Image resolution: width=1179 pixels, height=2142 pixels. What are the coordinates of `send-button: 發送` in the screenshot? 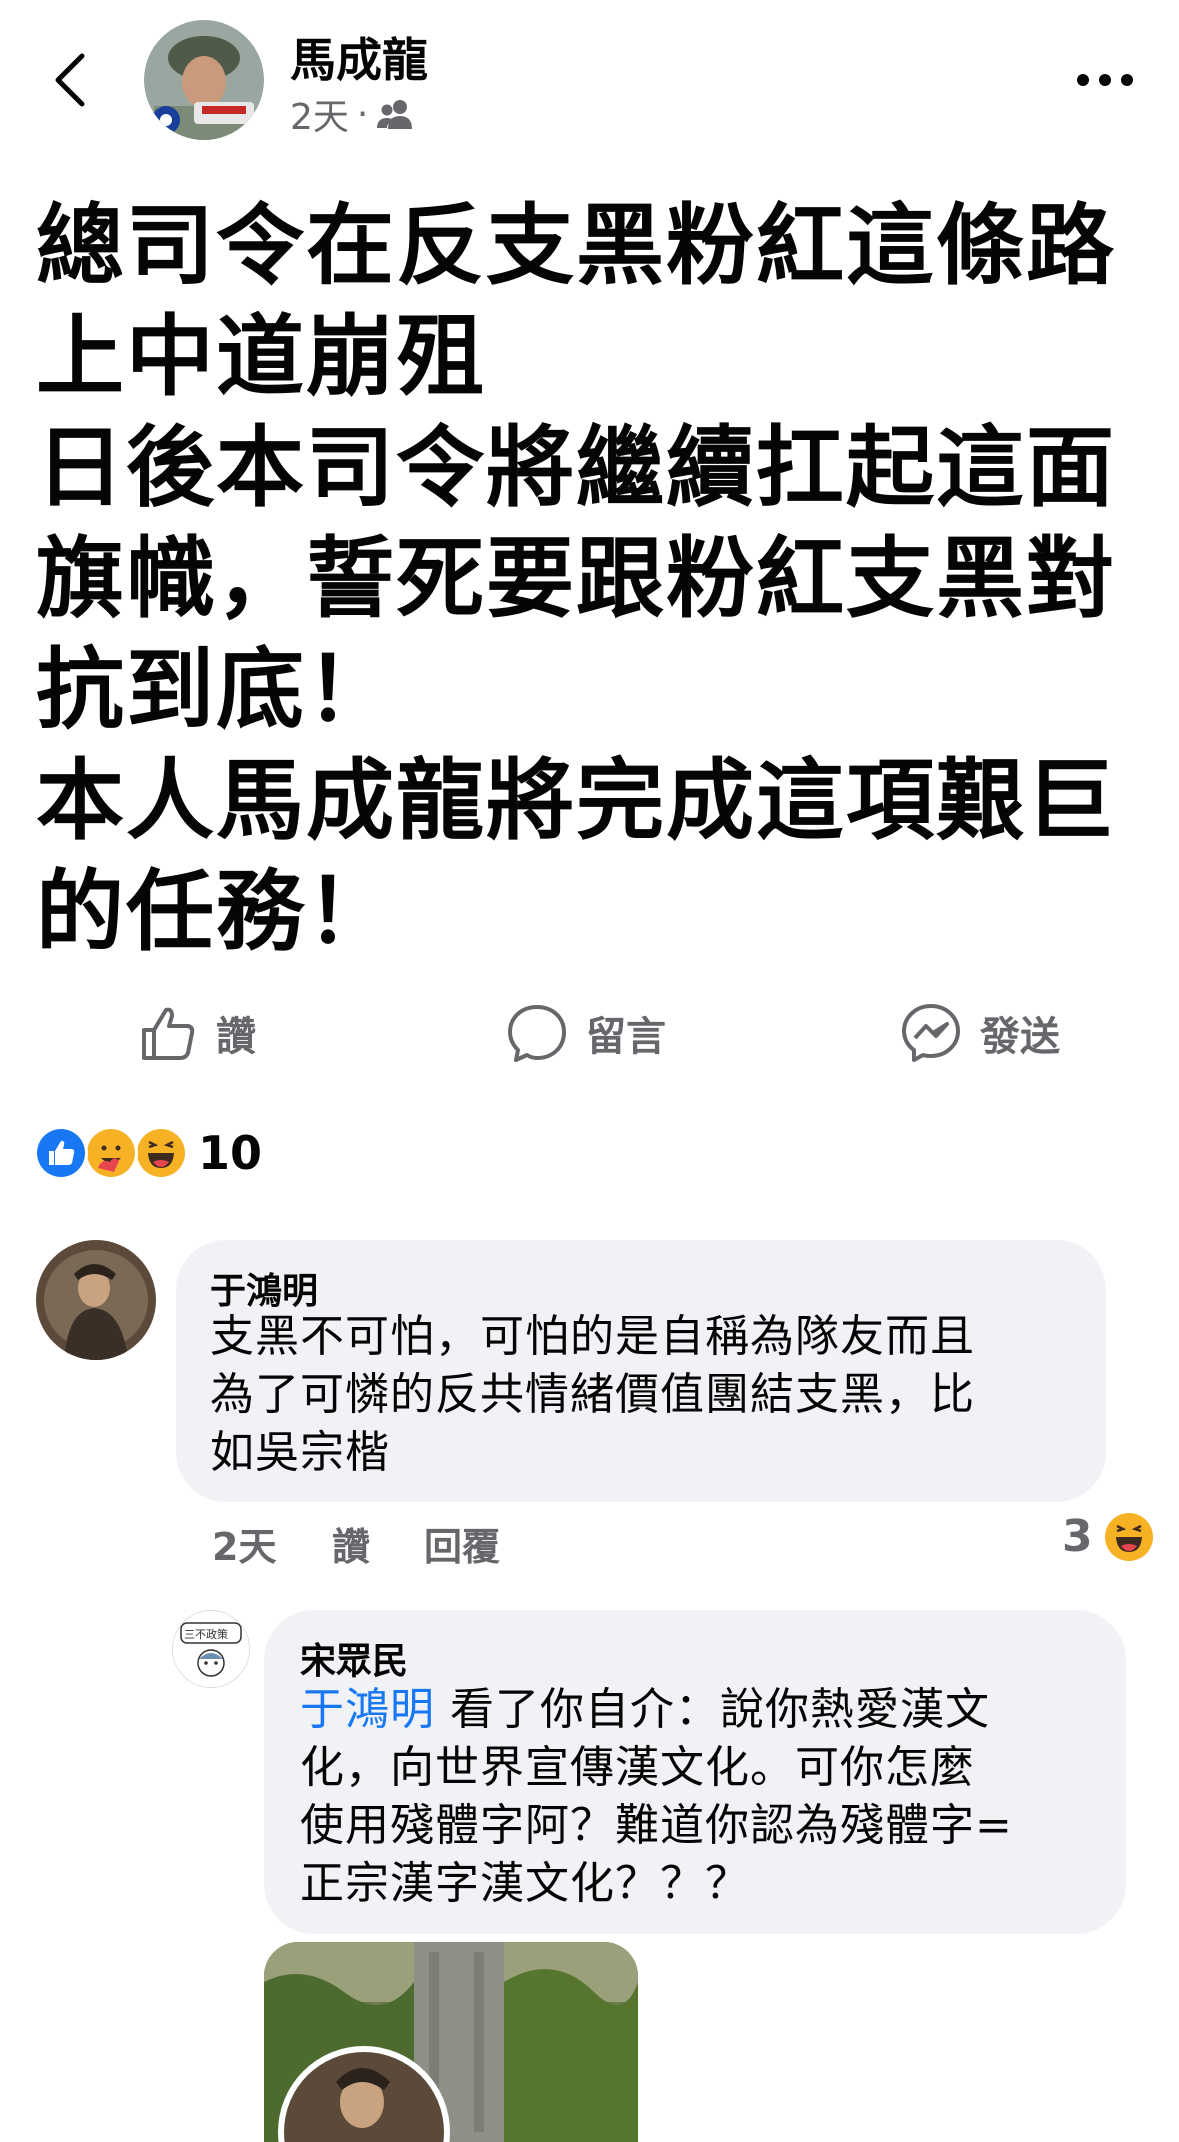 It's located at (980, 1033).